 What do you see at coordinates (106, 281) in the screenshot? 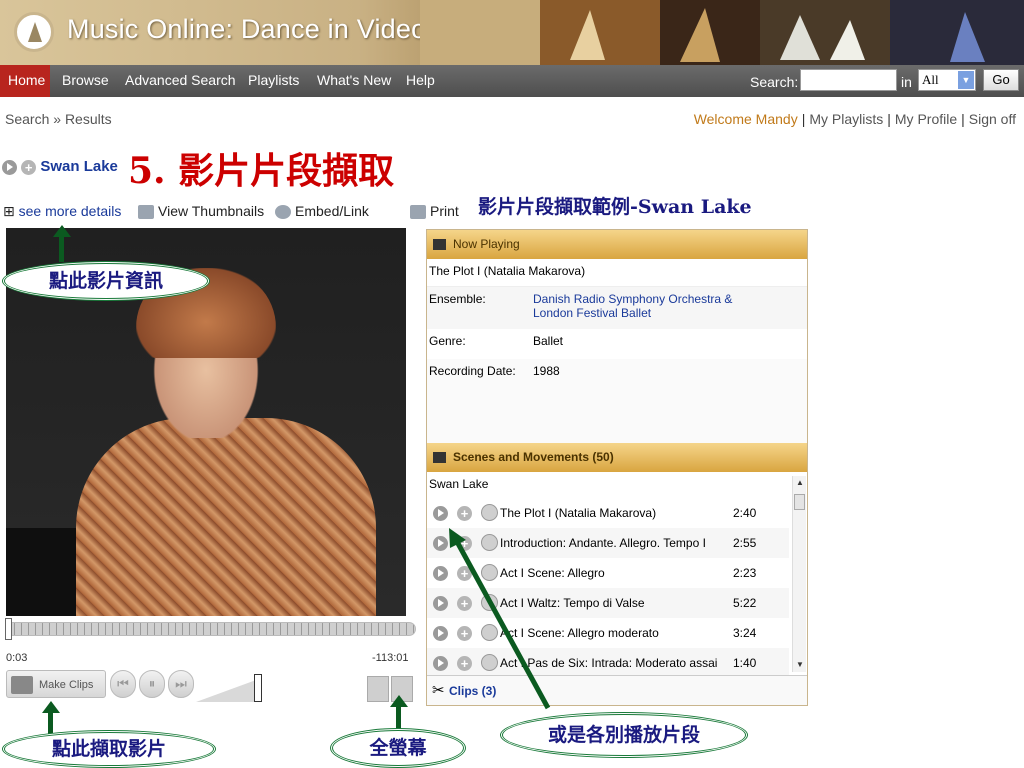
I see `callout-video-info: 點此影片資訊` at bounding box center [106, 281].